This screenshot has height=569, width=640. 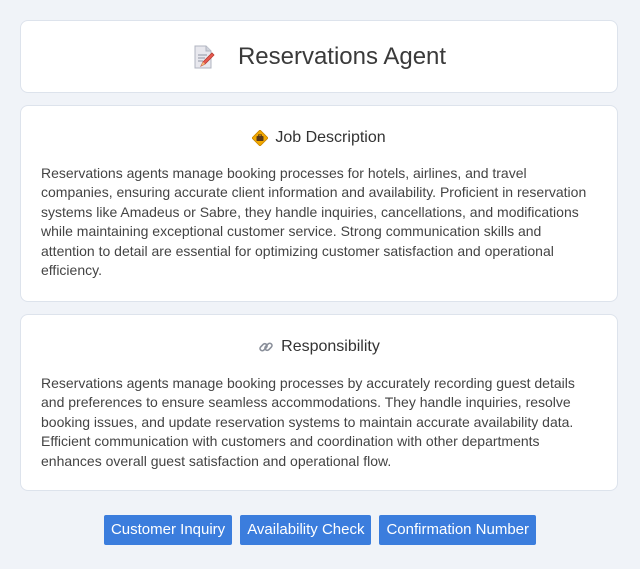 What do you see at coordinates (168, 530) in the screenshot?
I see `tag-customer-inquiry: Customer Inquiry` at bounding box center [168, 530].